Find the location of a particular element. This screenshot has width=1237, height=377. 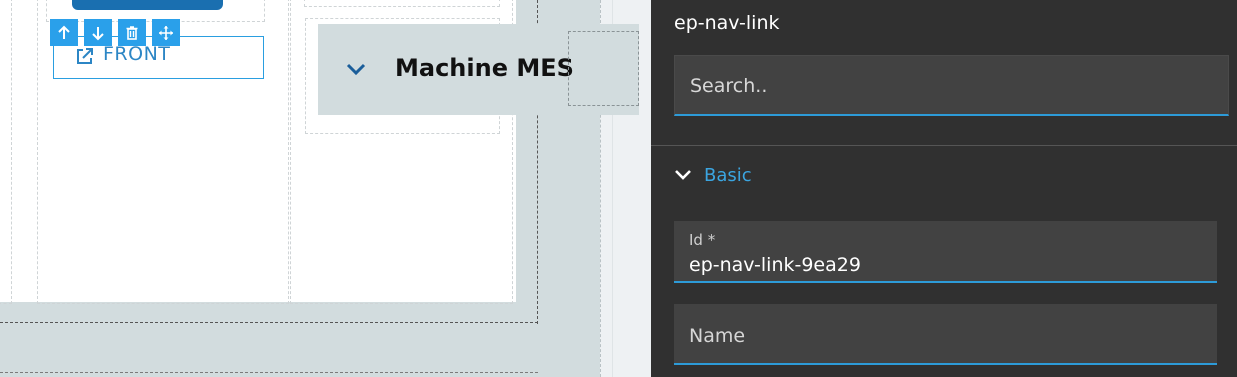

id-field-value: ep-nav-link-9ea29 is located at coordinates (775, 265).